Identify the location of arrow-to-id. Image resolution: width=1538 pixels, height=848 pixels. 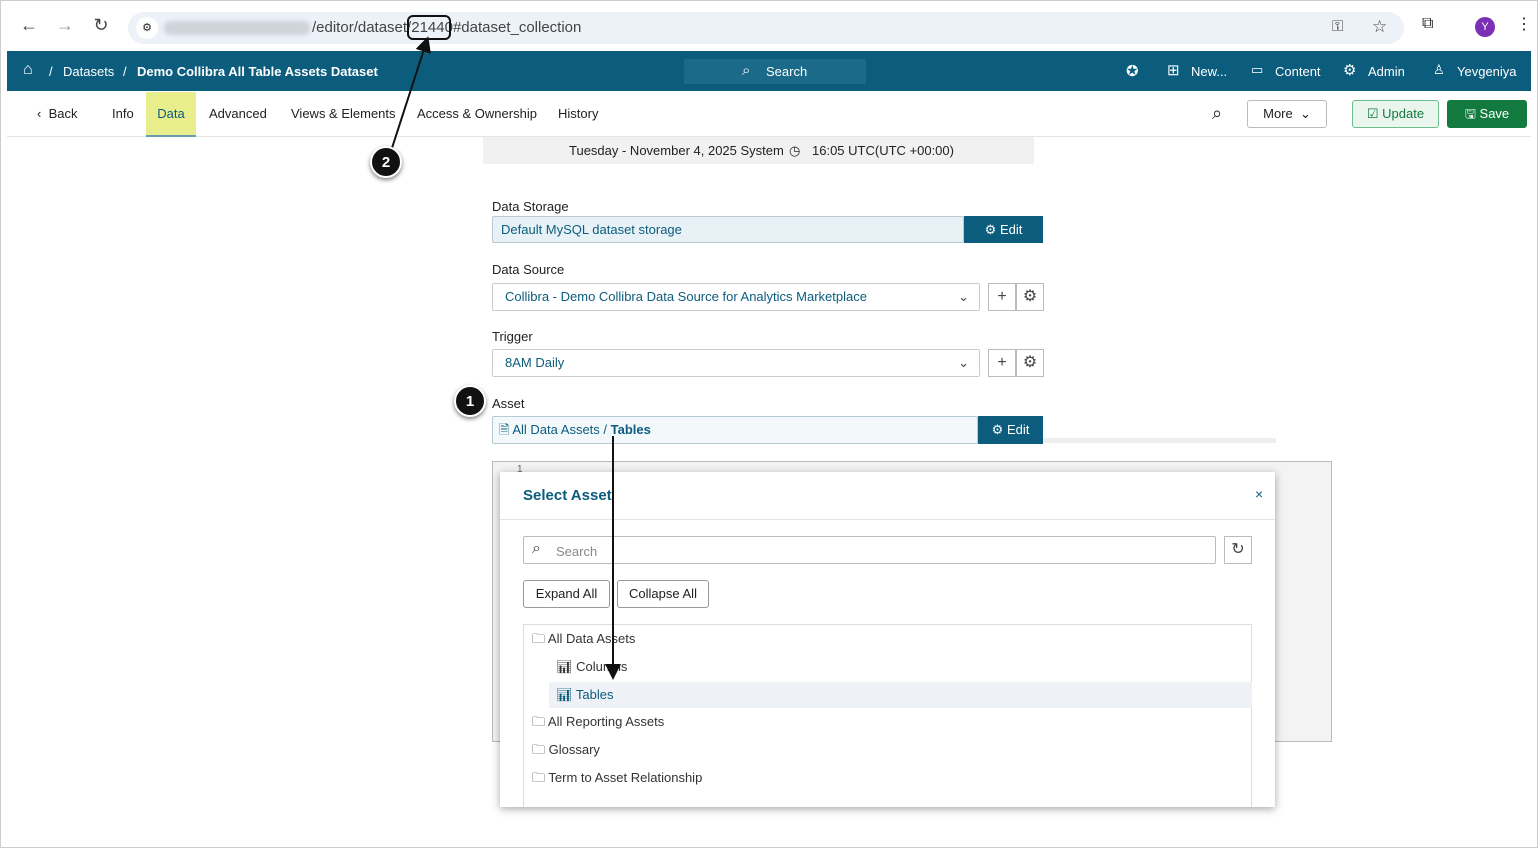
(411, 92).